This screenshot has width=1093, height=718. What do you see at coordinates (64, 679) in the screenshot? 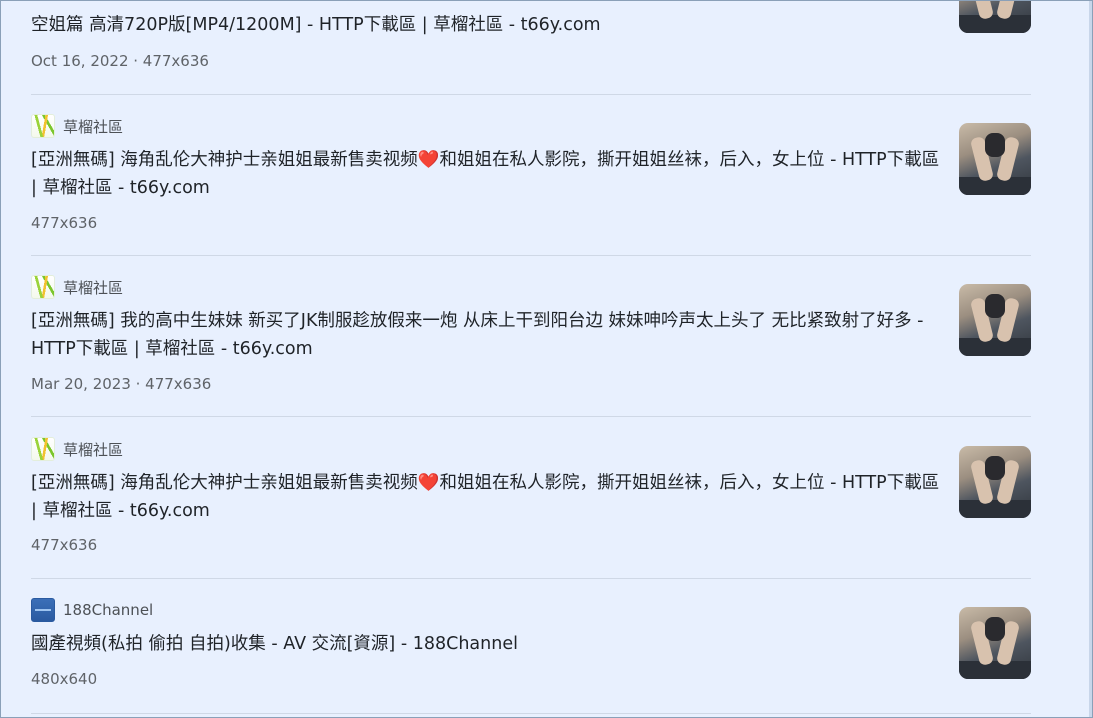
I see `result-meta: 480x640` at bounding box center [64, 679].